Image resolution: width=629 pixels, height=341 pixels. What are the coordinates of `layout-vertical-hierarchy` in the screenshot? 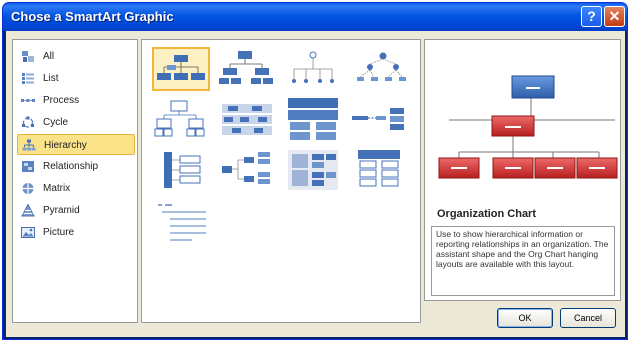 It's located at (181, 170).